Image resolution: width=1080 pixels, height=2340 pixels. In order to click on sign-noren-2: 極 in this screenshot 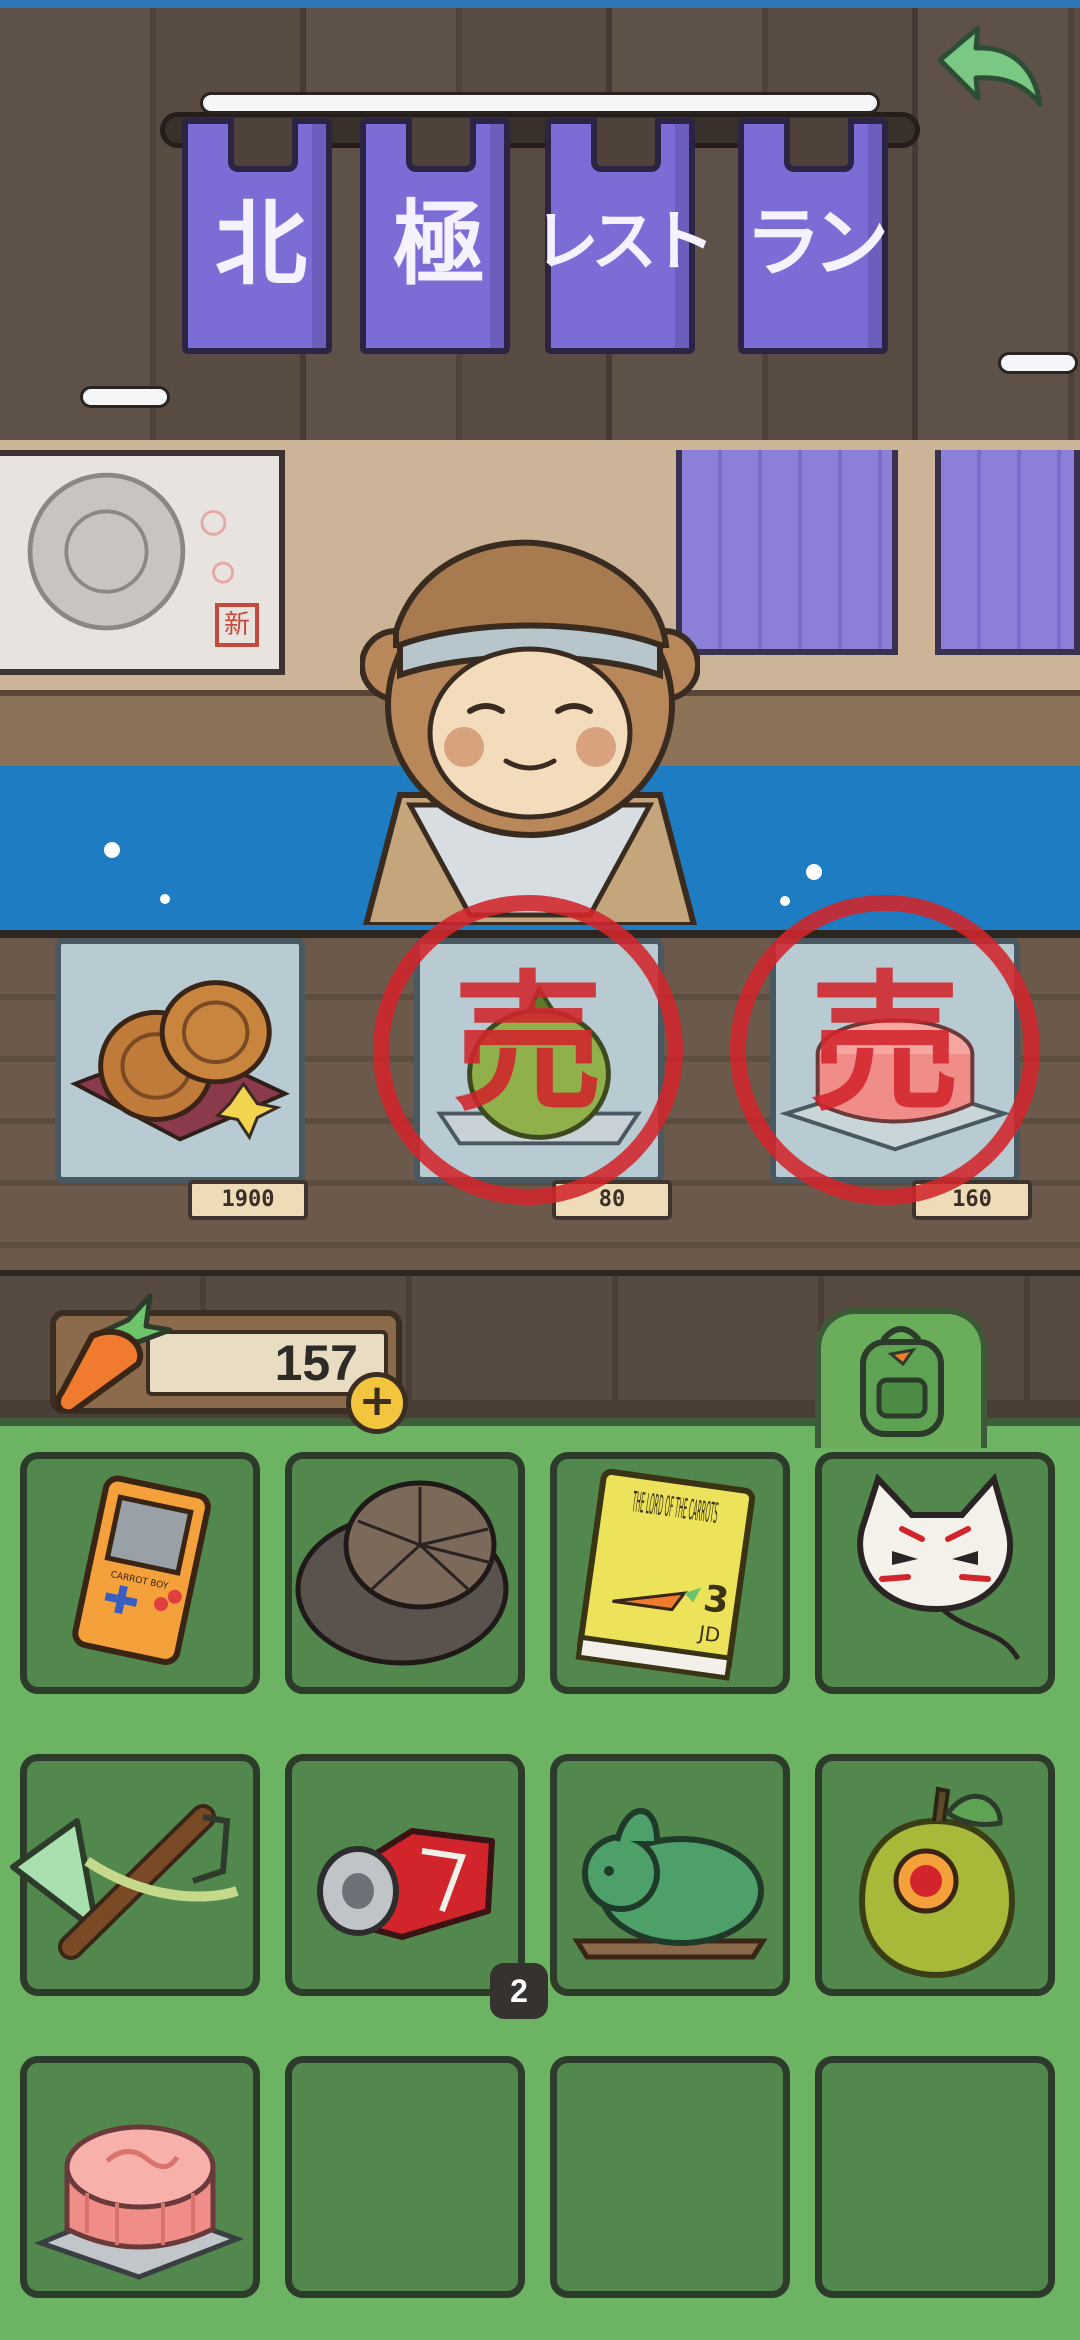, I will do `click(435, 236)`.